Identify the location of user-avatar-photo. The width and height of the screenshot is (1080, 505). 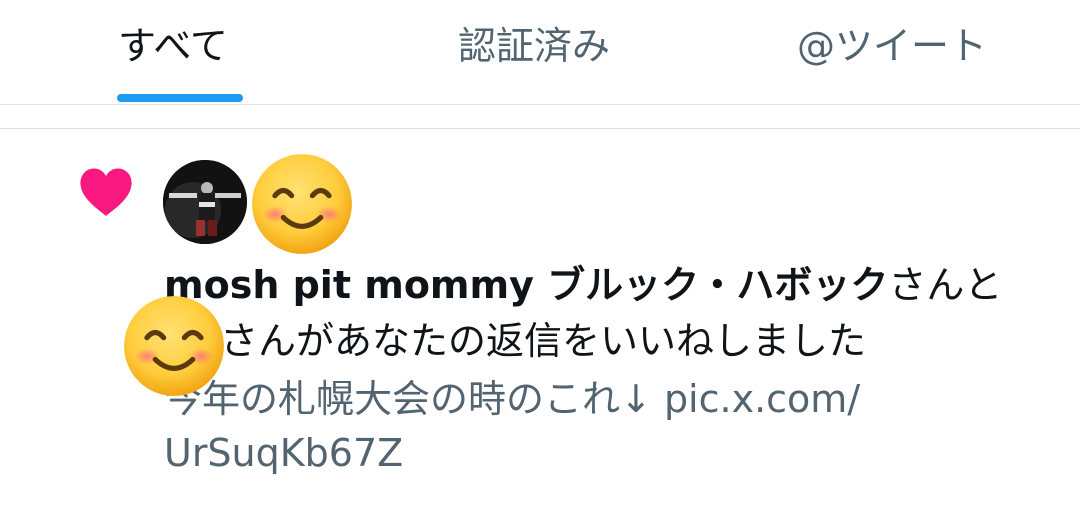
(205, 202).